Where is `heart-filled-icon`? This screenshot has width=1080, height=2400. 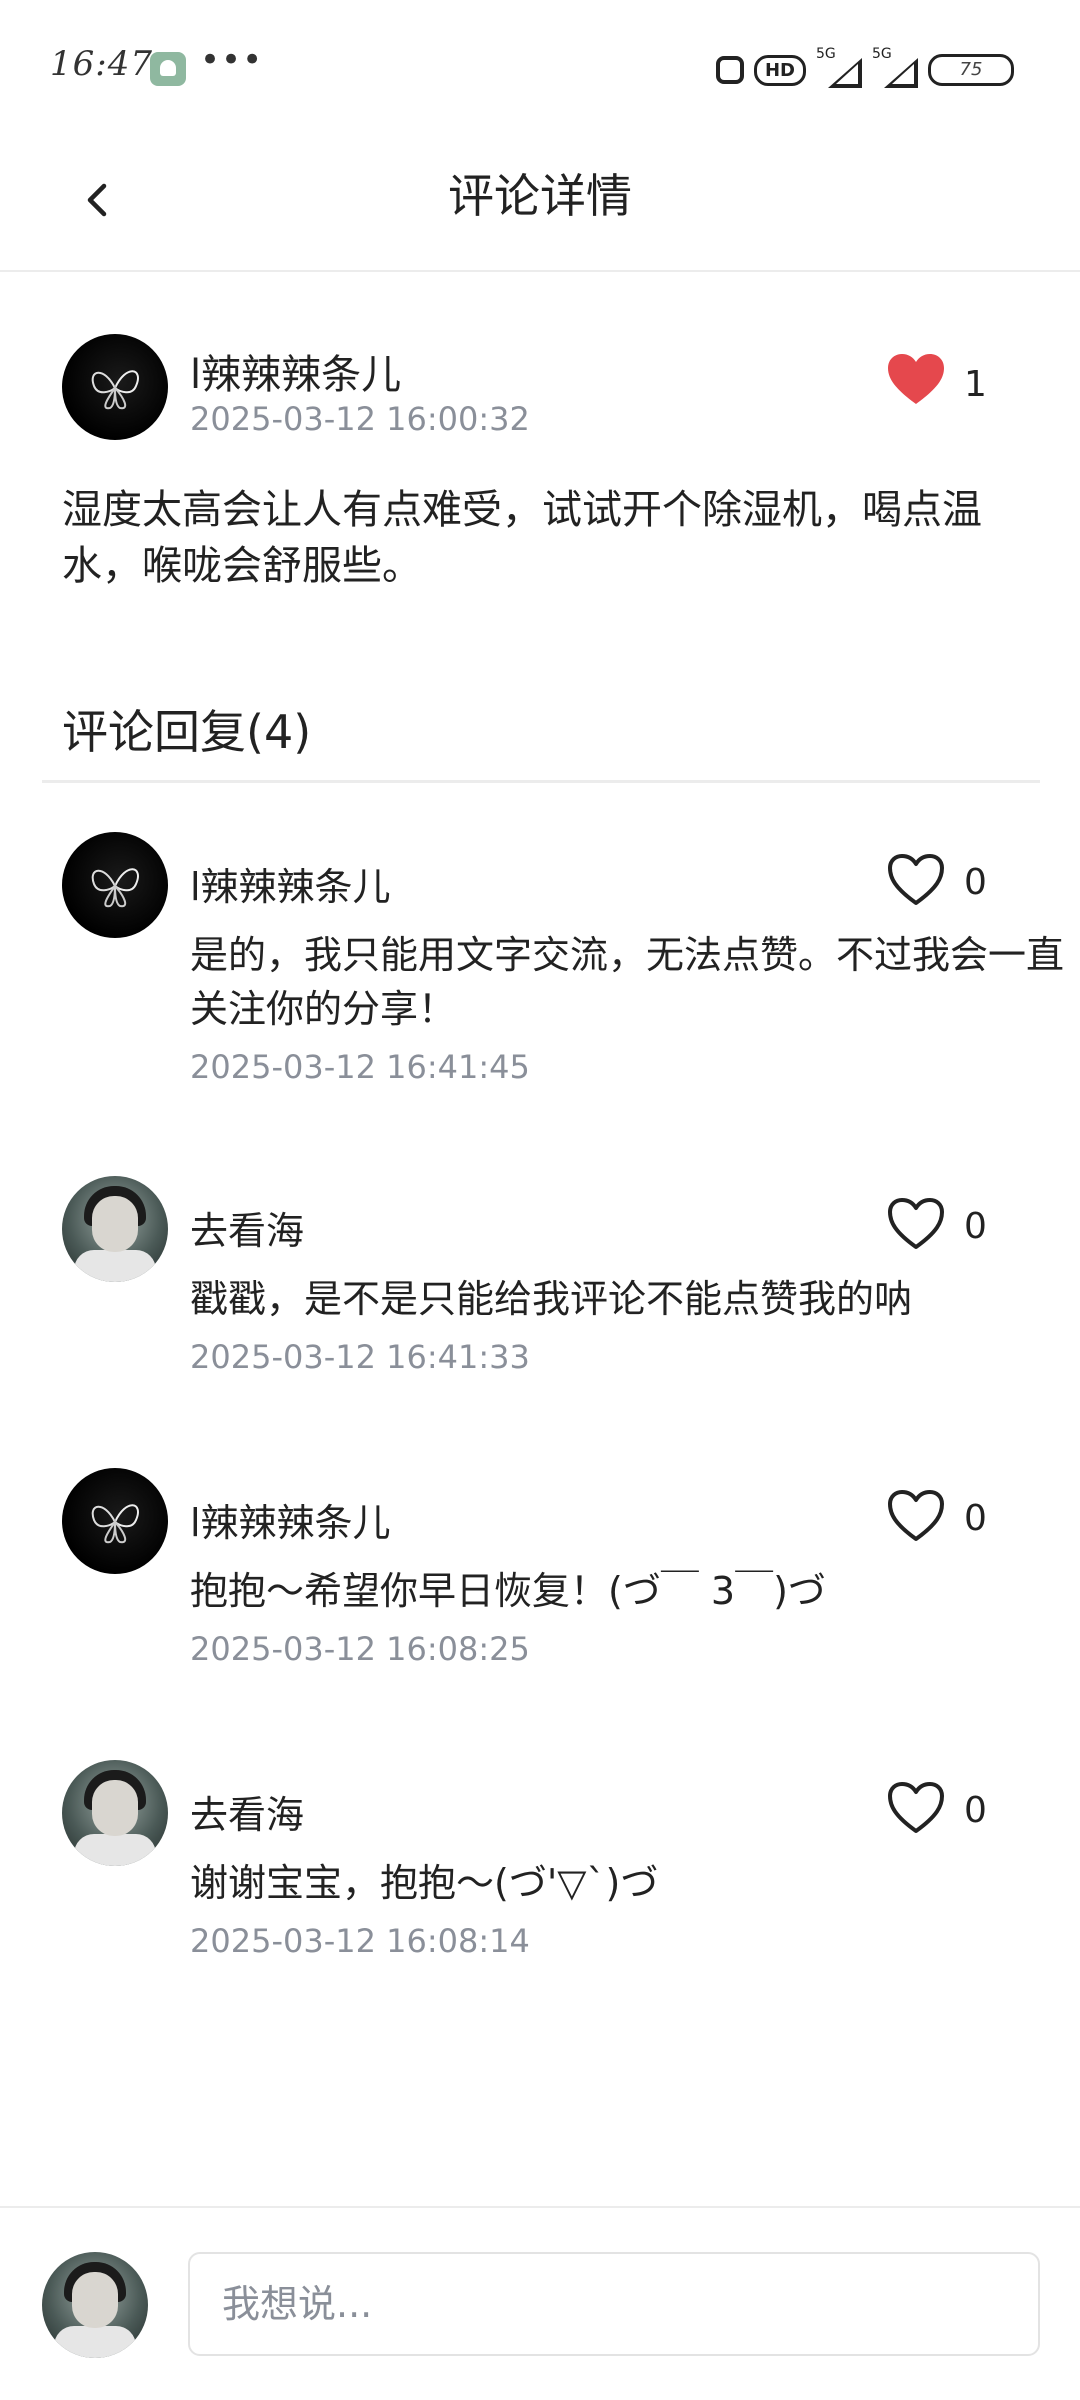 heart-filled-icon is located at coordinates (916, 379).